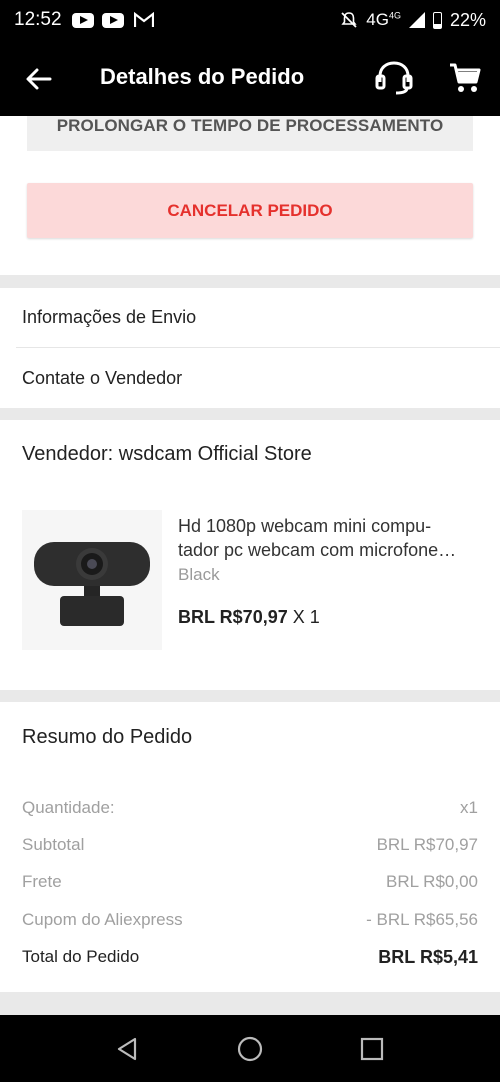  I want to click on customer-support-icon, so click(394, 78).